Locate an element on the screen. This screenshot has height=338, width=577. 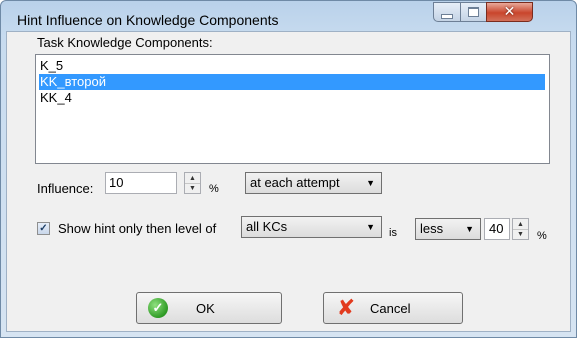
minimize-icon is located at coordinates (447, 12).